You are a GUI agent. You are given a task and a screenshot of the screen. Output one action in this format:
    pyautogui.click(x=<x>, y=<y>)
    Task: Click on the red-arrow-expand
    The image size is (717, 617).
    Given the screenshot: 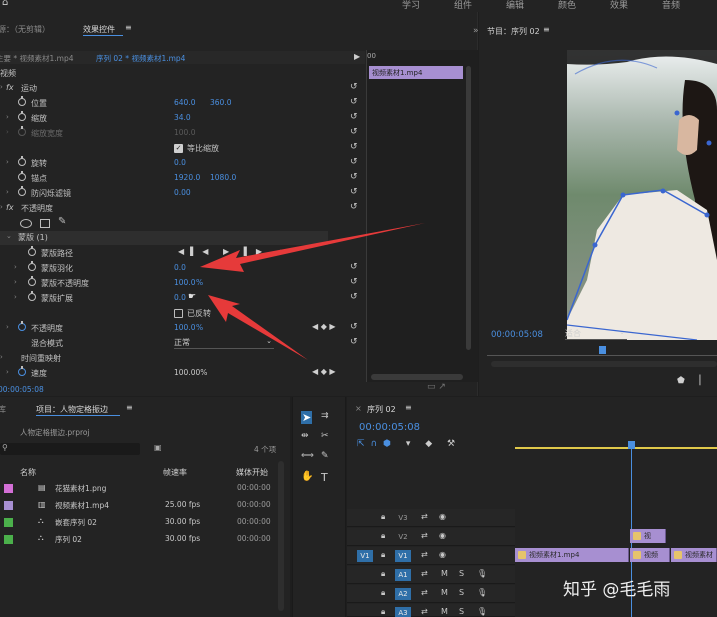 What is the action you would take?
    pyautogui.click(x=258, y=327)
    